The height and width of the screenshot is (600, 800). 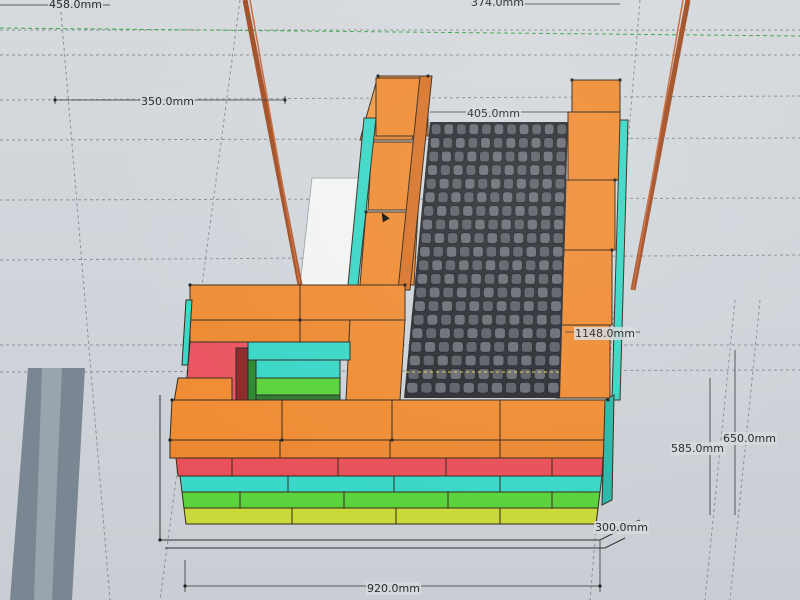 I want to click on grid-tray, so click(x=486, y=260).